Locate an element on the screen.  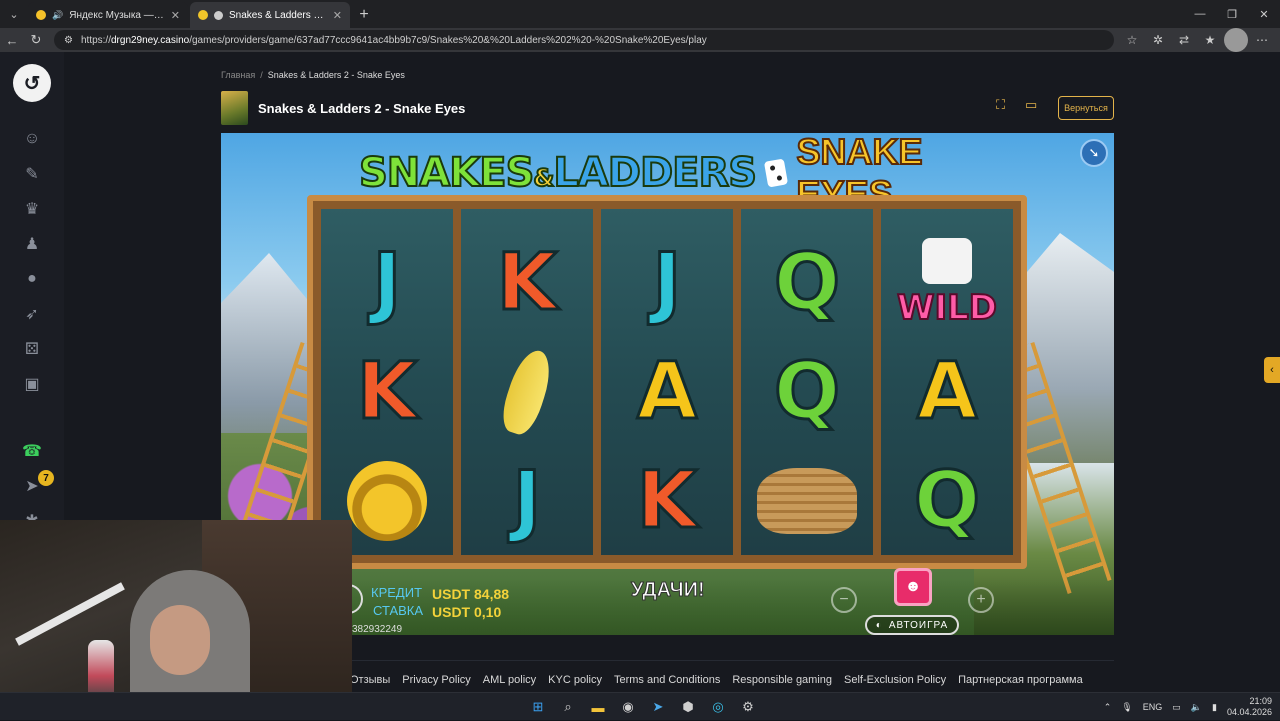
banana-icon is located at coordinates (527, 392).